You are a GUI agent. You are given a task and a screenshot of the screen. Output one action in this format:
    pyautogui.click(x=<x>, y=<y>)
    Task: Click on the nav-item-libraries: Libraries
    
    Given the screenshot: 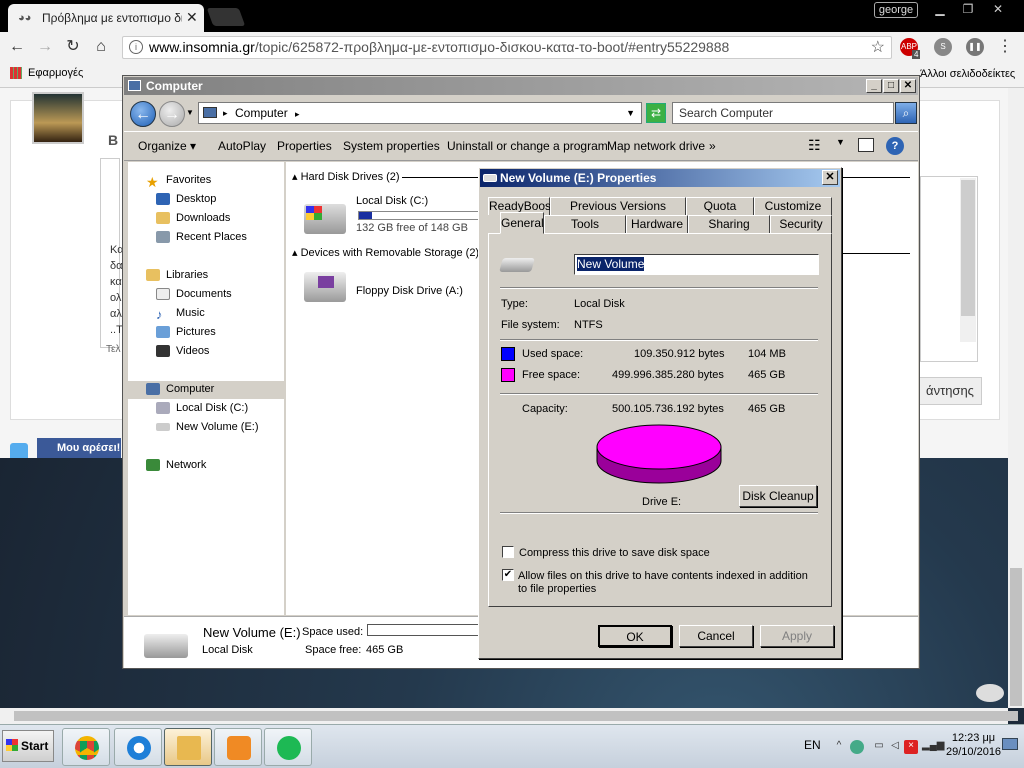 What is the action you would take?
    pyautogui.click(x=177, y=275)
    